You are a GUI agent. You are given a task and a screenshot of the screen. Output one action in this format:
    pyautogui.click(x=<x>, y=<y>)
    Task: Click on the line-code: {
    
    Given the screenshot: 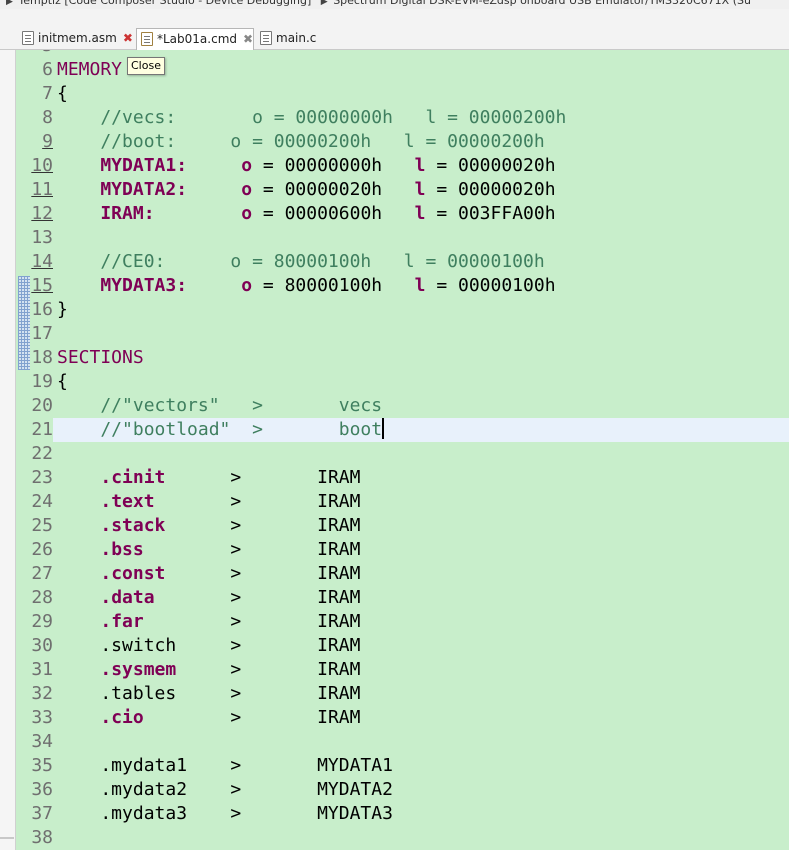 What is the action you would take?
    pyautogui.click(x=62, y=382)
    